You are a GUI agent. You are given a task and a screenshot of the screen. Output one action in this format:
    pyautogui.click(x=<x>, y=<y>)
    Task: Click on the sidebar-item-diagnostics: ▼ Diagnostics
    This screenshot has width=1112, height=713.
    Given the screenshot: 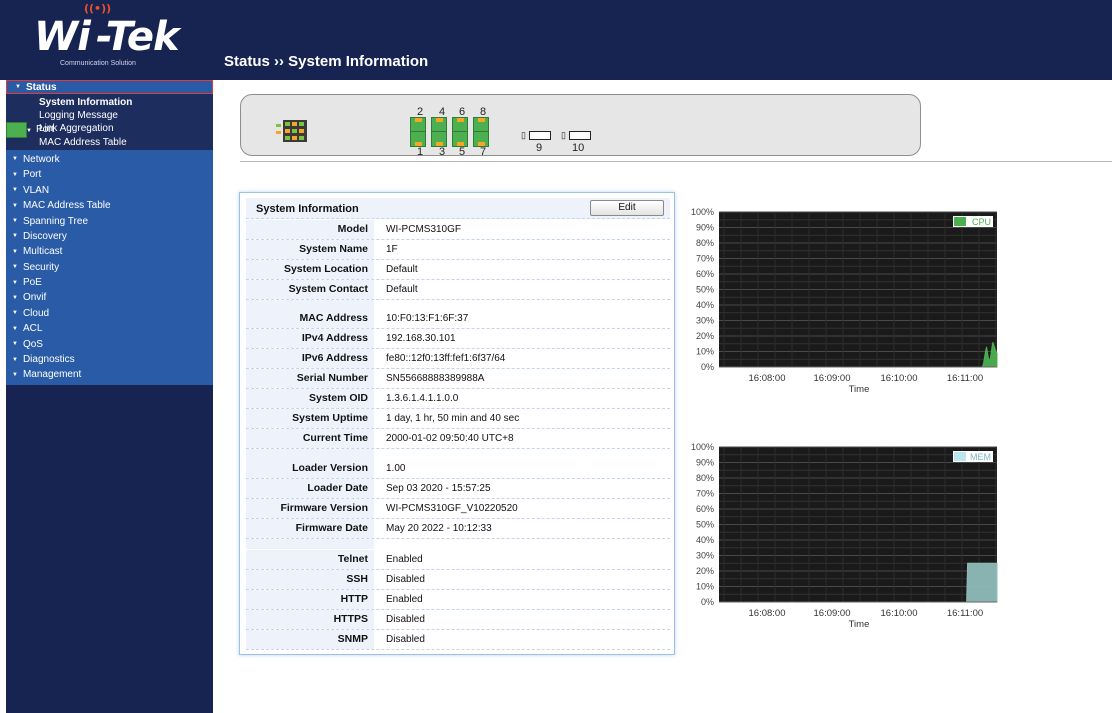 What is the action you would take?
    pyautogui.click(x=109, y=359)
    